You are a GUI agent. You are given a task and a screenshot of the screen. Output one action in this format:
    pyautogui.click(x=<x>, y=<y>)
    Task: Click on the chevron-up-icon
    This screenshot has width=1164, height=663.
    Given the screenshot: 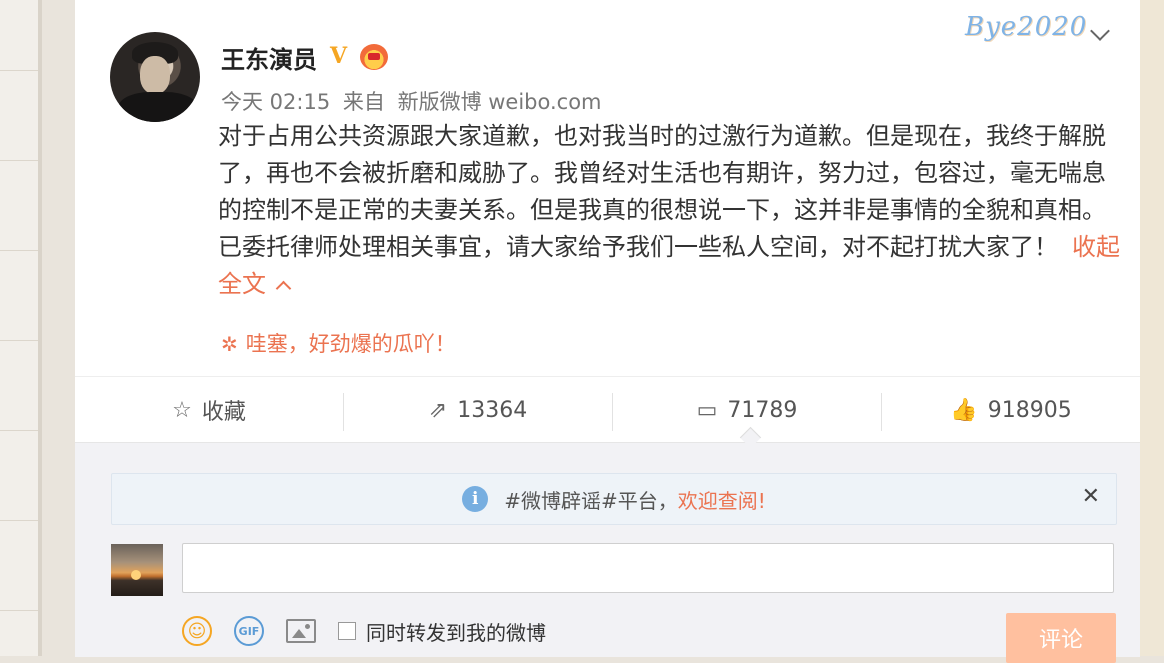 What is the action you would take?
    pyautogui.click(x=283, y=288)
    